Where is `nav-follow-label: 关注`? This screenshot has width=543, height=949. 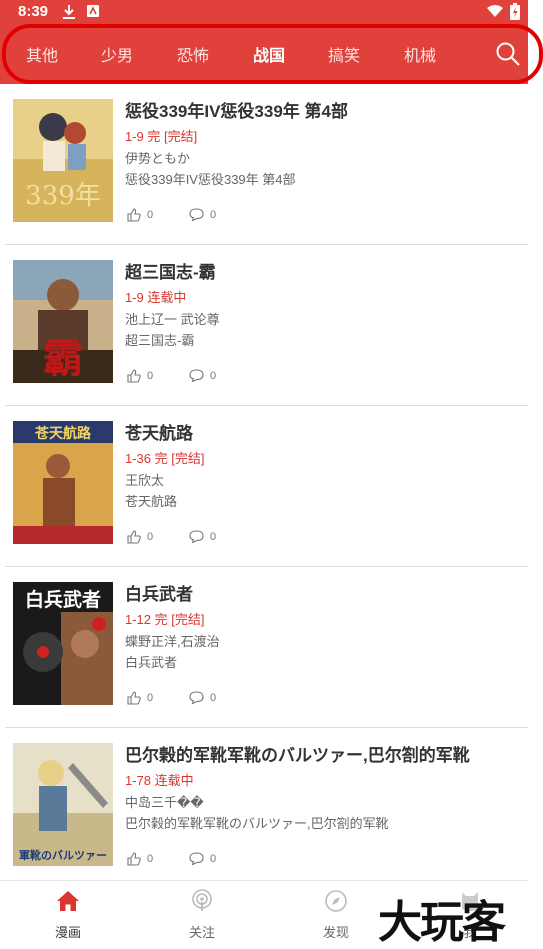 nav-follow-label: 关注 is located at coordinates (201, 932).